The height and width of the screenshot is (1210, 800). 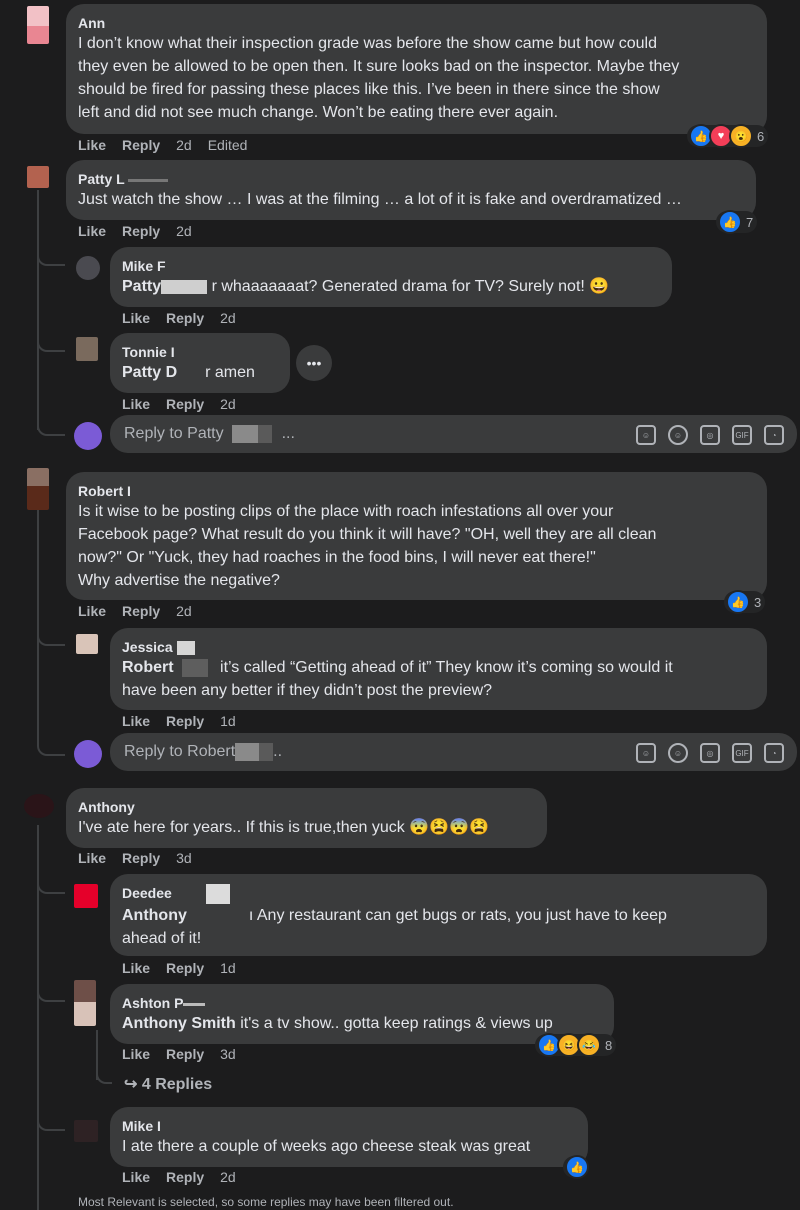 I want to click on commenter-name: Mike I, so click(x=349, y=1126).